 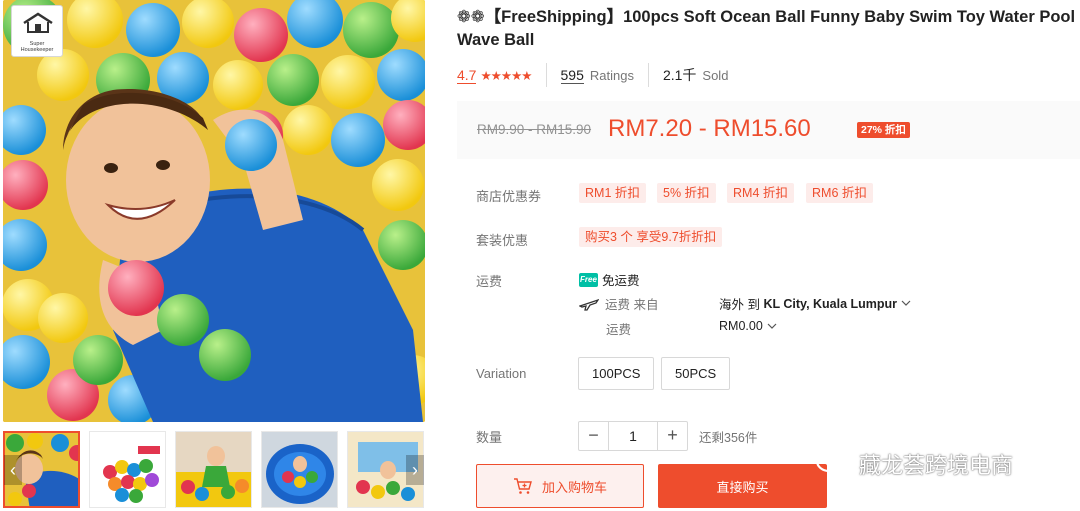 What do you see at coordinates (506, 75) in the screenshot?
I see `rating-stars-icon: ★★★★★` at bounding box center [506, 75].